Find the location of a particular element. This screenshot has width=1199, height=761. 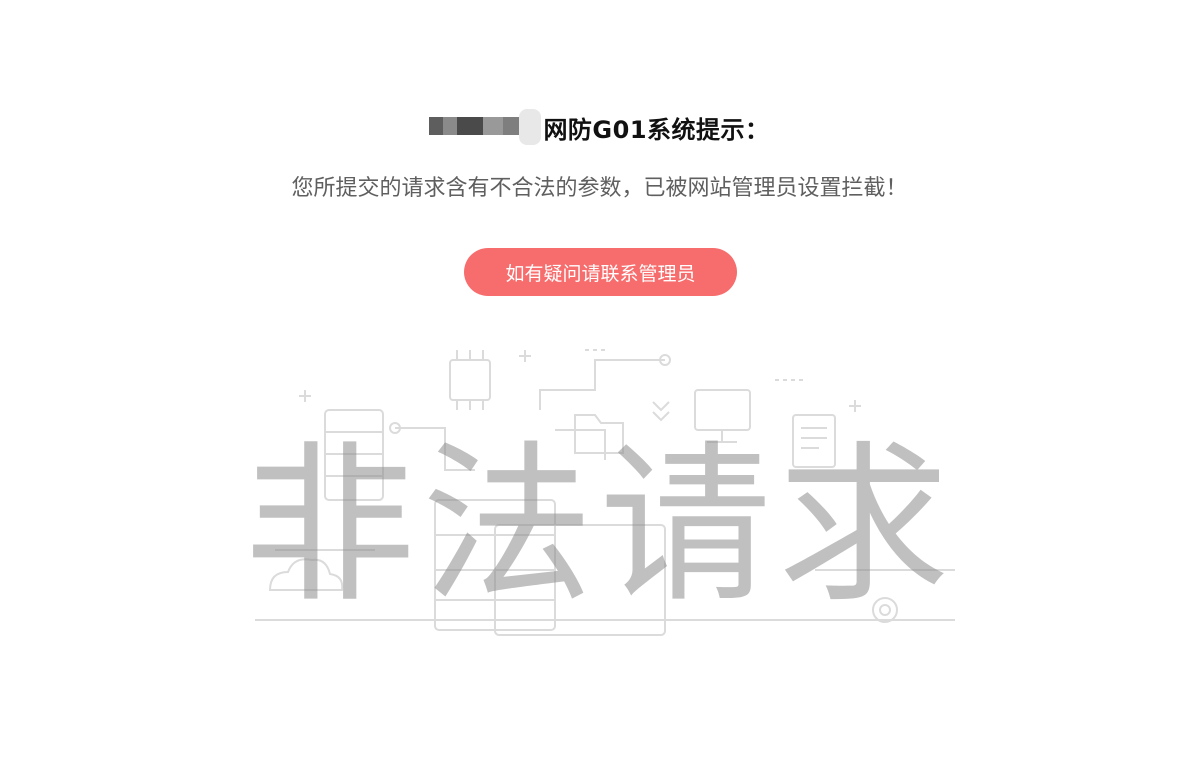

block-message: 您所提交的请求含有不合法的参数，已被网站管理员设置拦截！ is located at coordinates (599, 188).